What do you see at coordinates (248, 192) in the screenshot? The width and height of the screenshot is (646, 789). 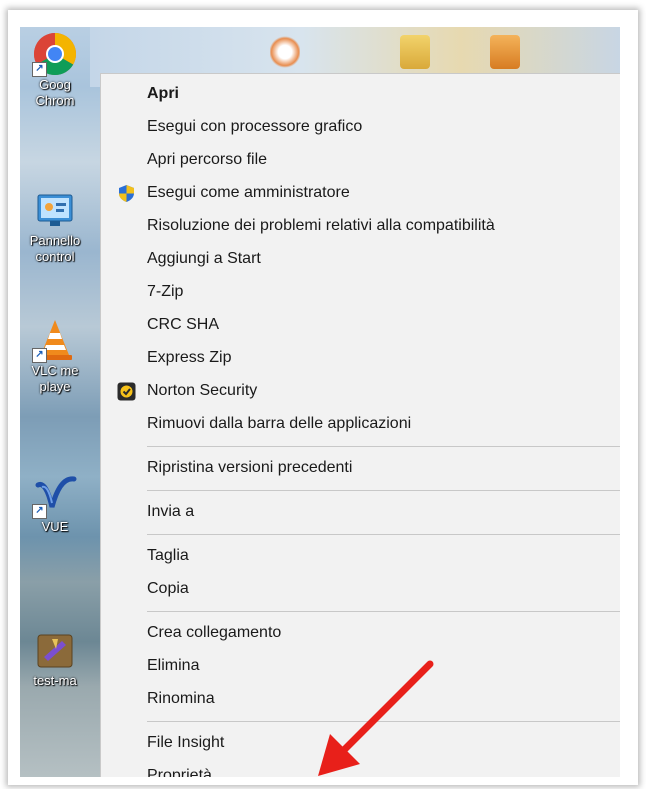 I see `menu-item-label: Esegui come amministratore` at bounding box center [248, 192].